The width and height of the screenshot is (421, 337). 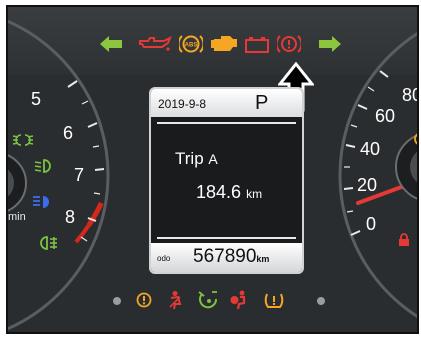 What do you see at coordinates (17, 217) in the screenshot?
I see `tach-unit-label: min` at bounding box center [17, 217].